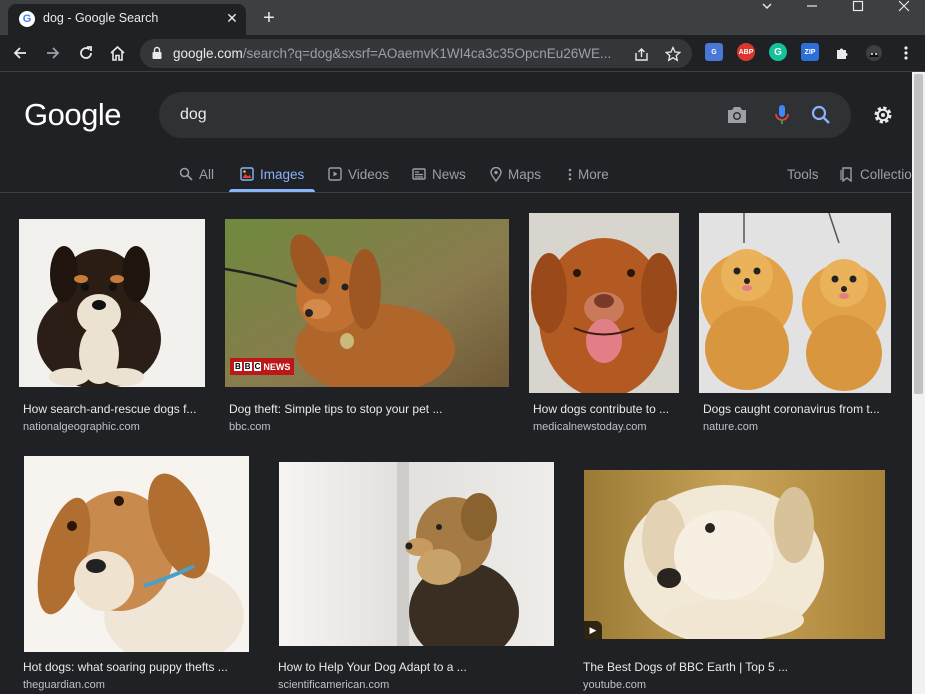 This screenshot has height=694, width=925. What do you see at coordinates (282, 174) in the screenshot?
I see `tab-images-label: Images` at bounding box center [282, 174].